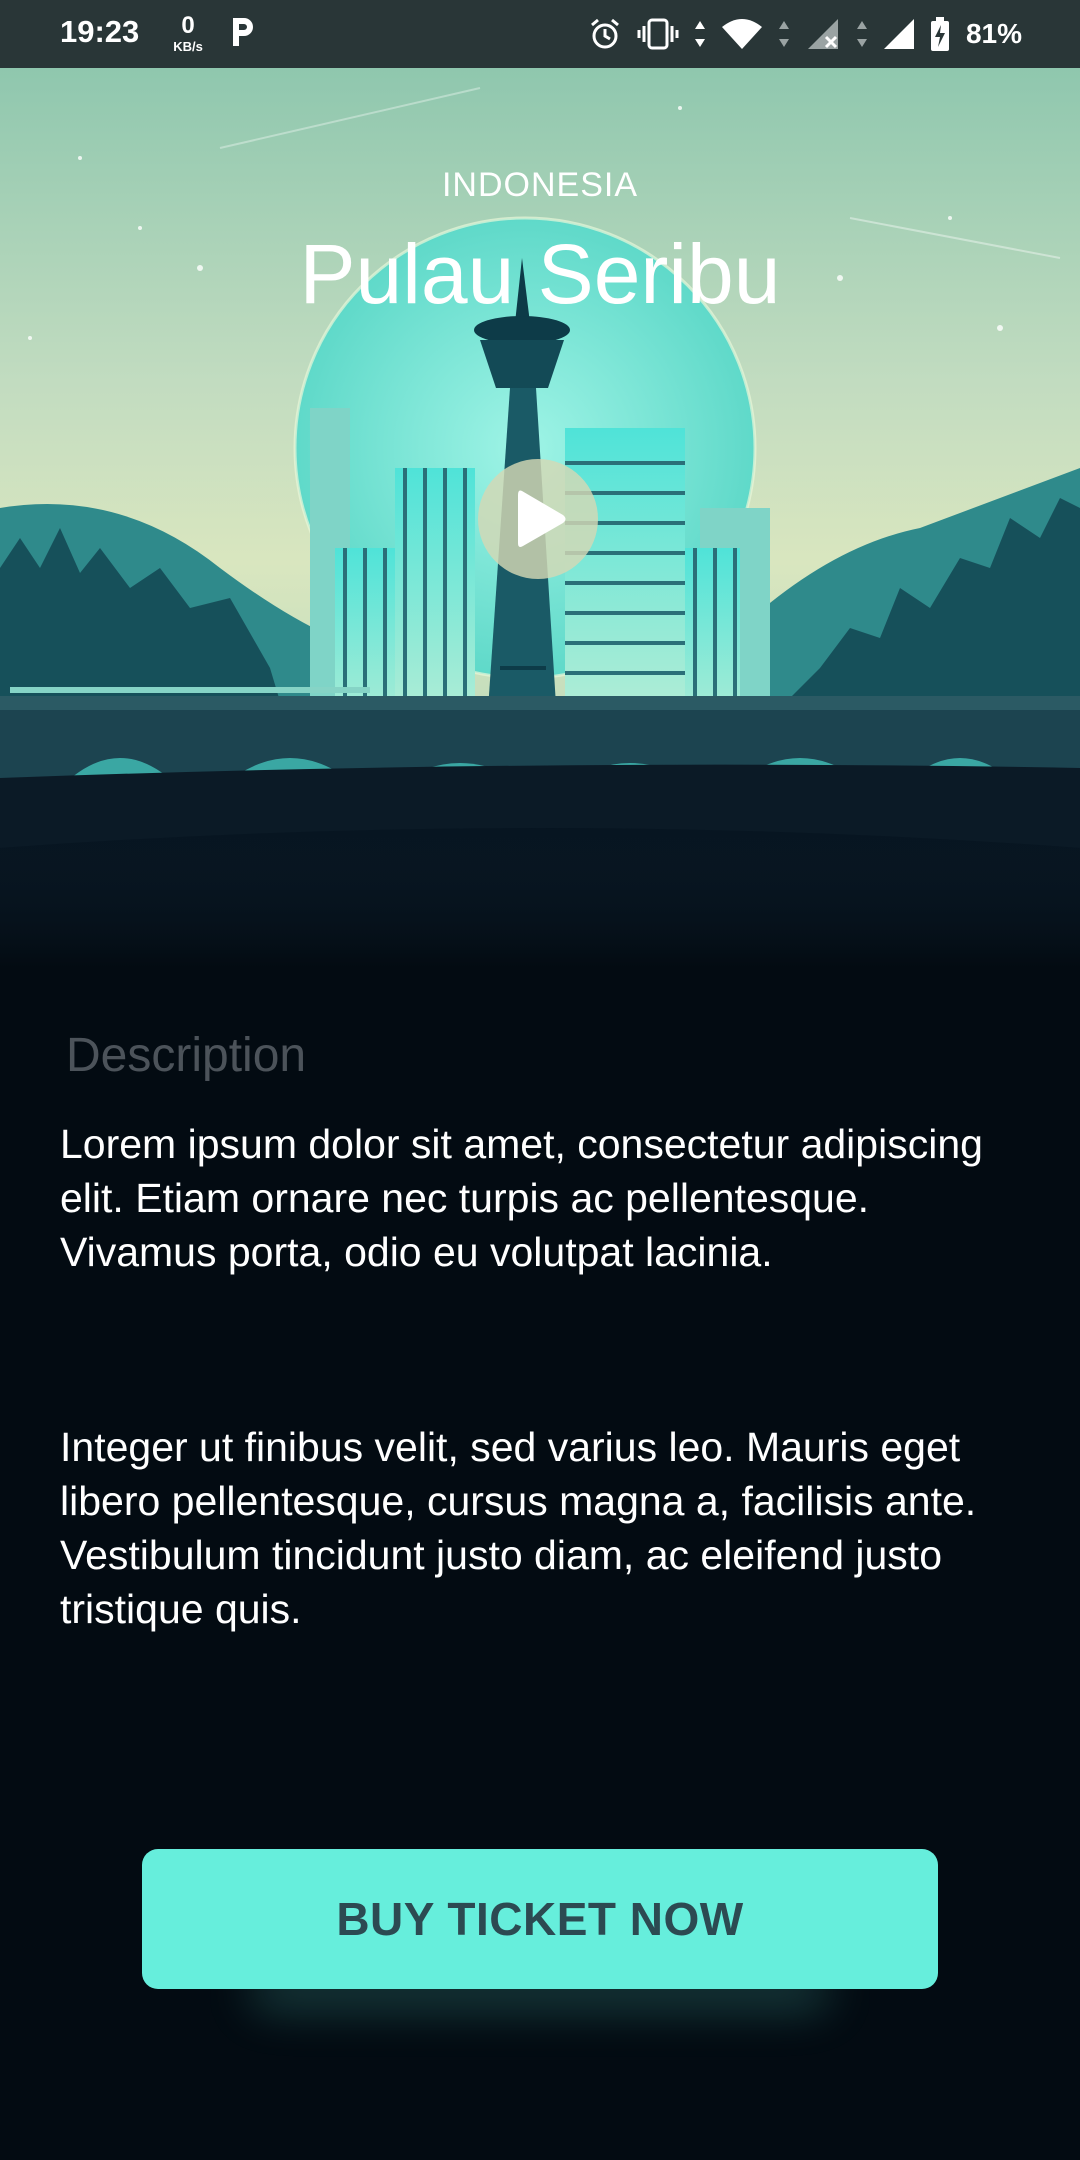 The height and width of the screenshot is (2160, 1080). What do you see at coordinates (540, 274) in the screenshot?
I see `destination-title: Pulau Seribu` at bounding box center [540, 274].